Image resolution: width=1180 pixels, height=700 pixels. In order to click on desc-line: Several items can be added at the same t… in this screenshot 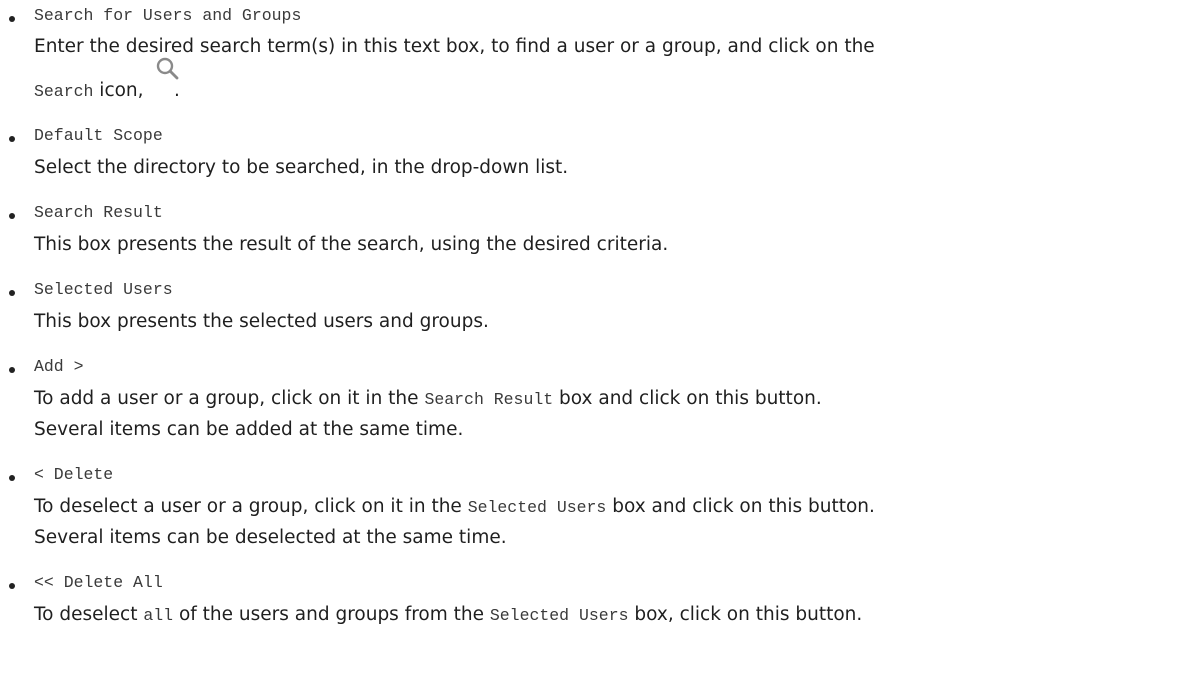, I will do `click(249, 429)`.